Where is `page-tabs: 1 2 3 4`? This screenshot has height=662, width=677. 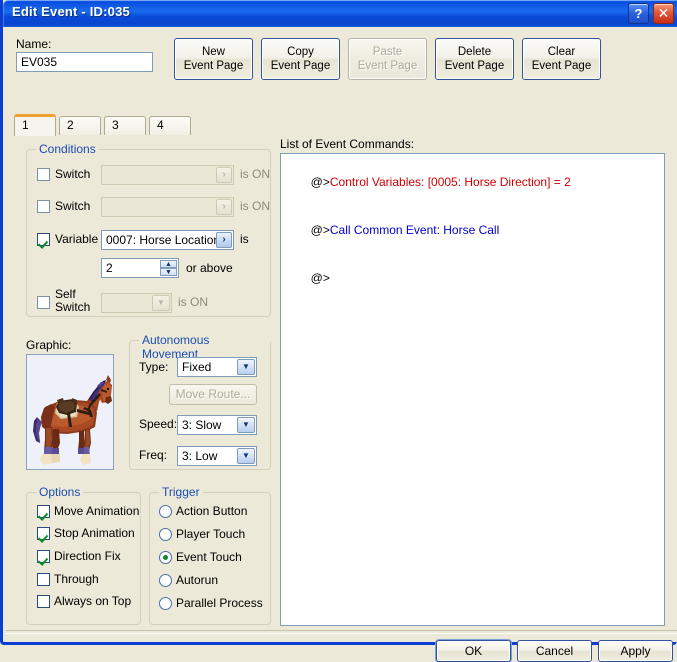
page-tabs: 1 2 3 4 is located at coordinates (344, 125).